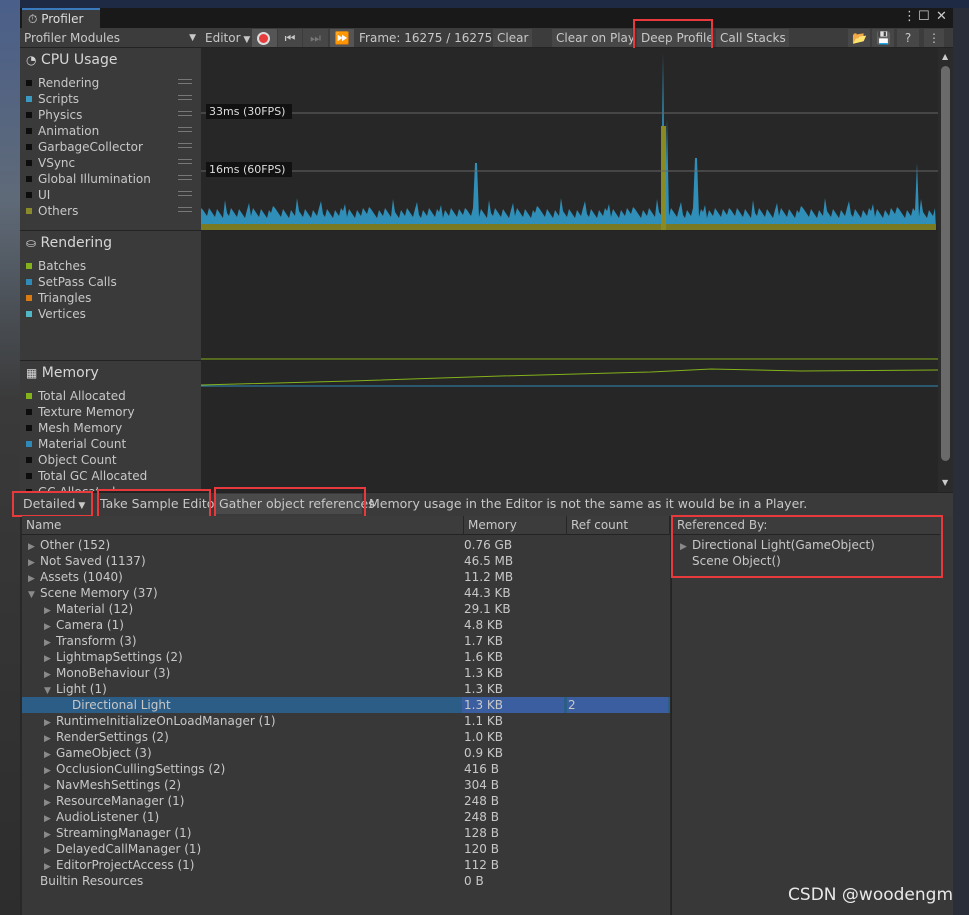 Image resolution: width=969 pixels, height=915 pixels. I want to click on legend-item: Total Allocated, so click(111, 396).